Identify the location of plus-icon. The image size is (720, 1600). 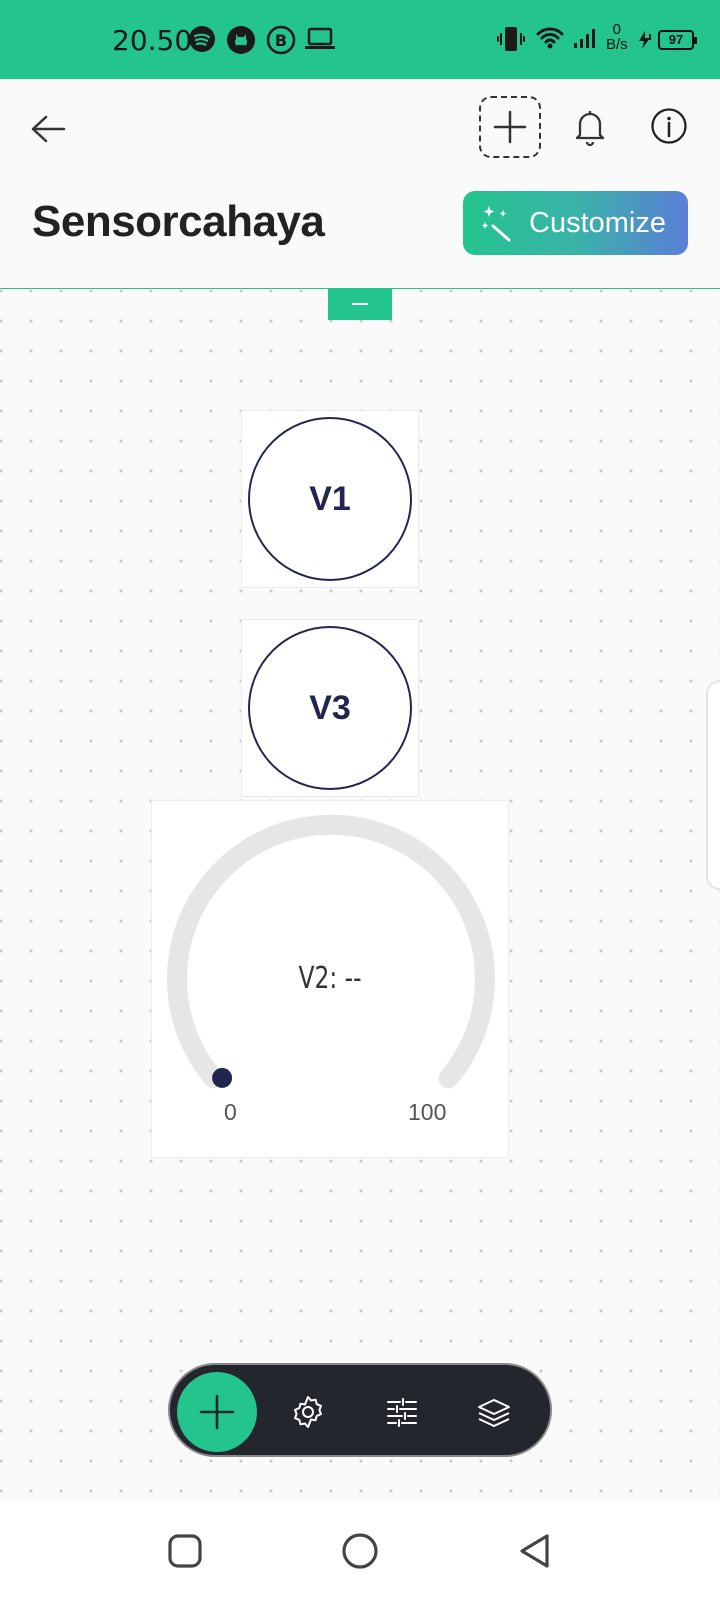
(217, 1412).